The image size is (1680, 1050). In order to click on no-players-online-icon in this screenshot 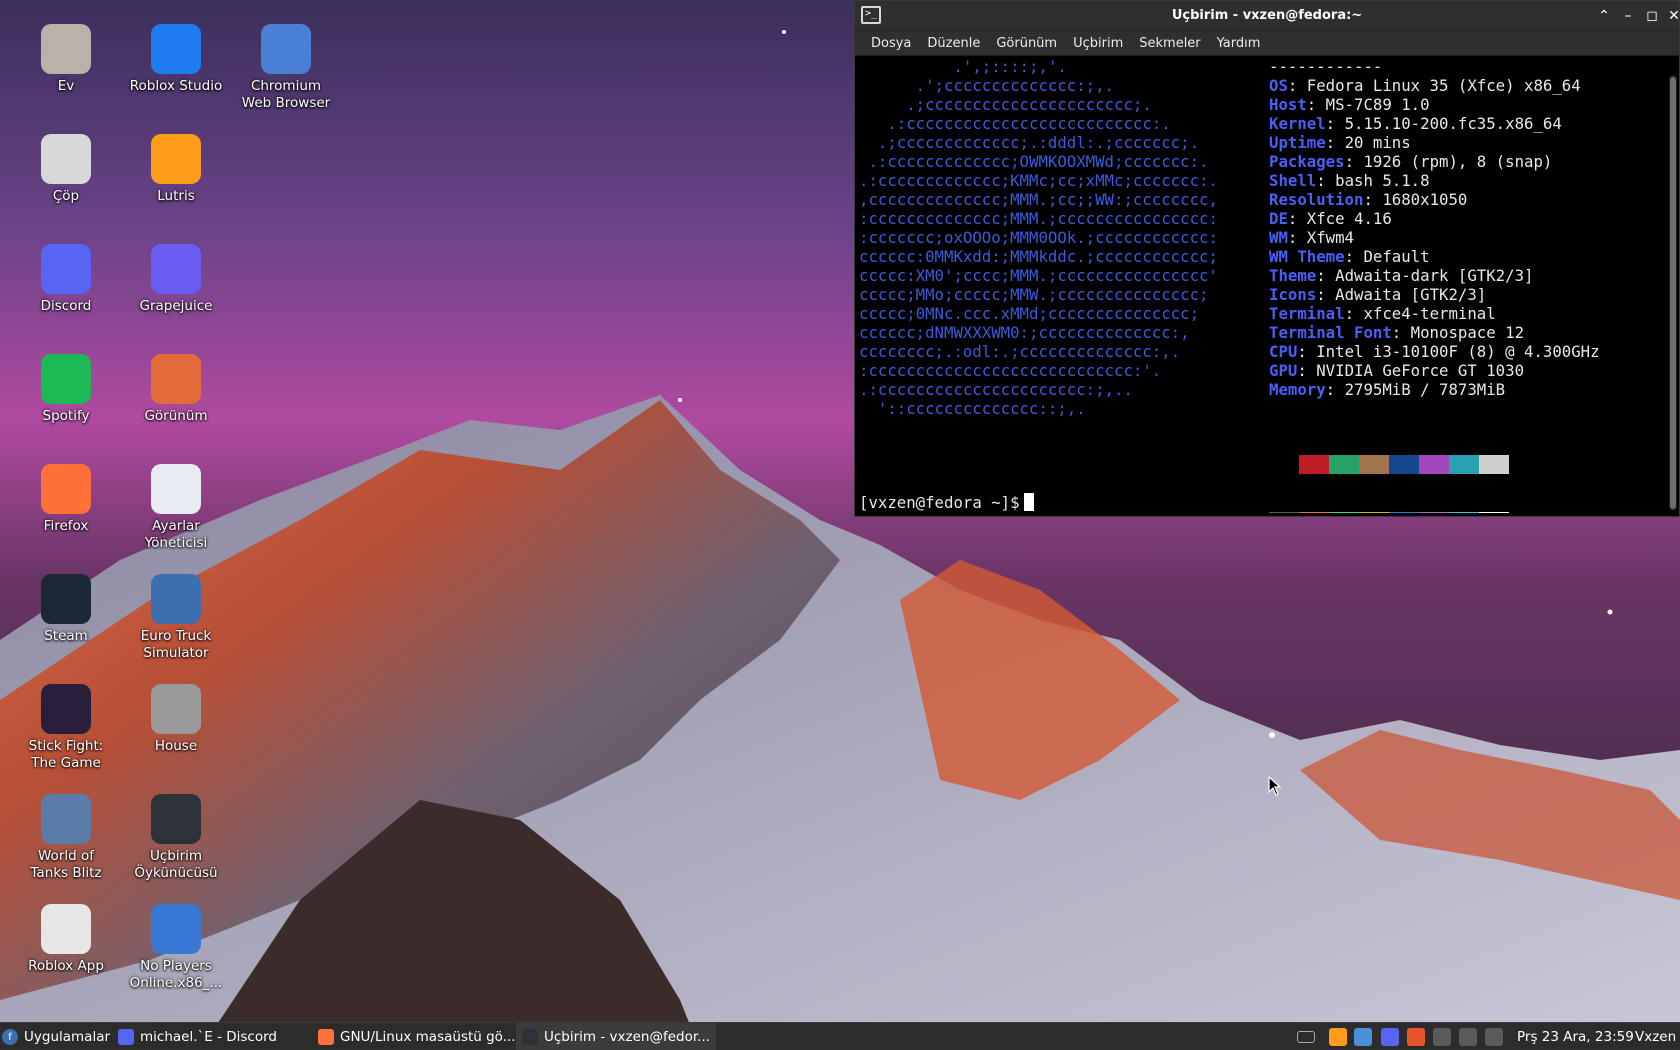, I will do `click(176, 929)`.